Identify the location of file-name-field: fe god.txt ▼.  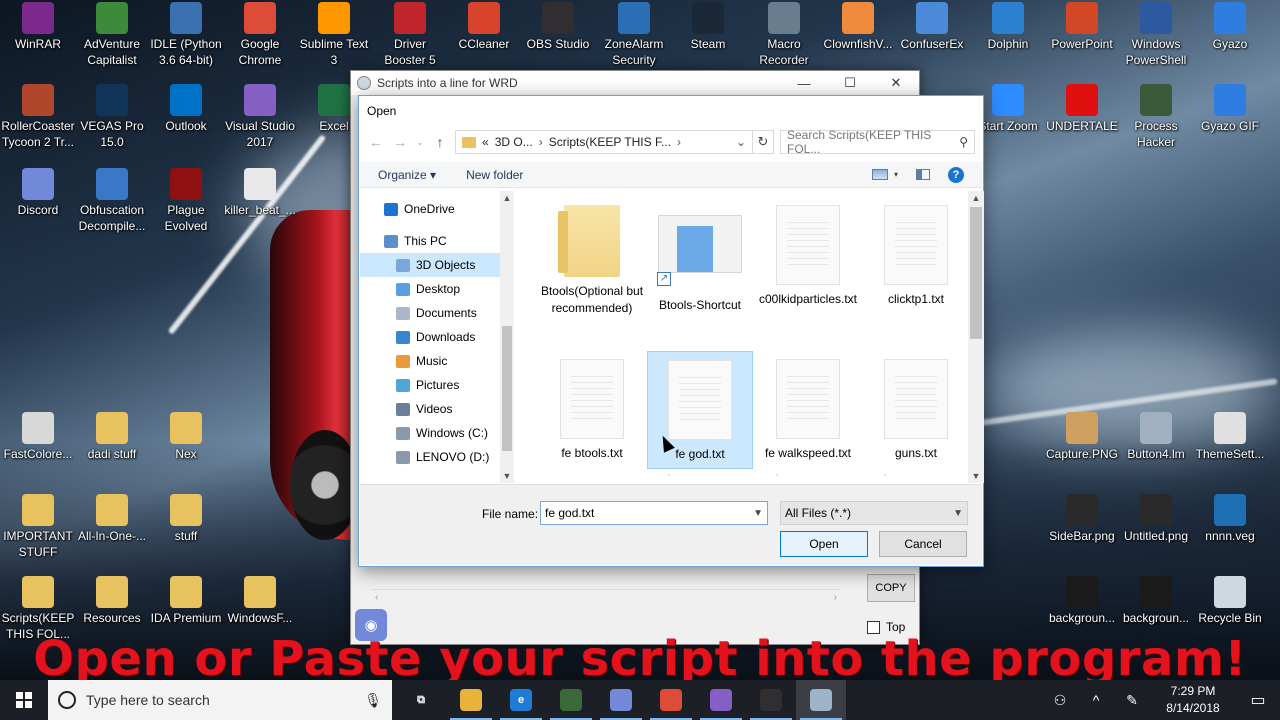
(654, 513).